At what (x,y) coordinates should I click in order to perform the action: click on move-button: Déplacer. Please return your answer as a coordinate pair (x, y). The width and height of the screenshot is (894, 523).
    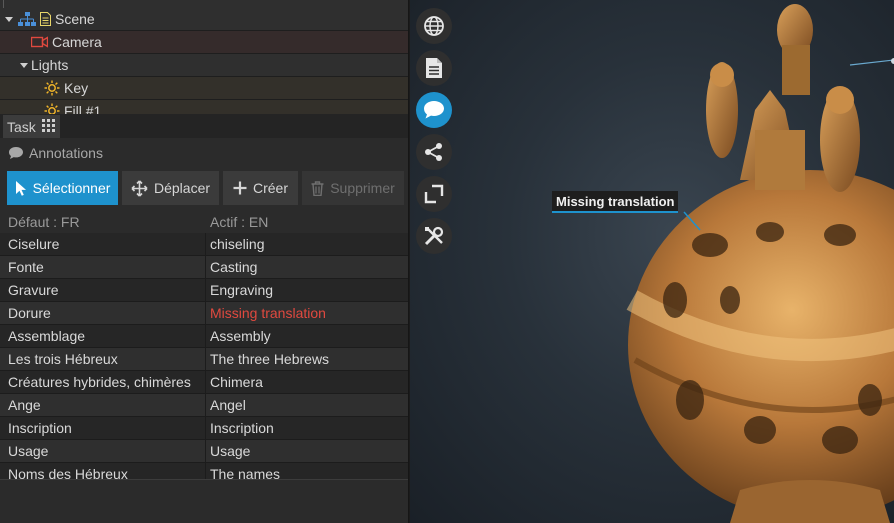
    Looking at the image, I should click on (170, 188).